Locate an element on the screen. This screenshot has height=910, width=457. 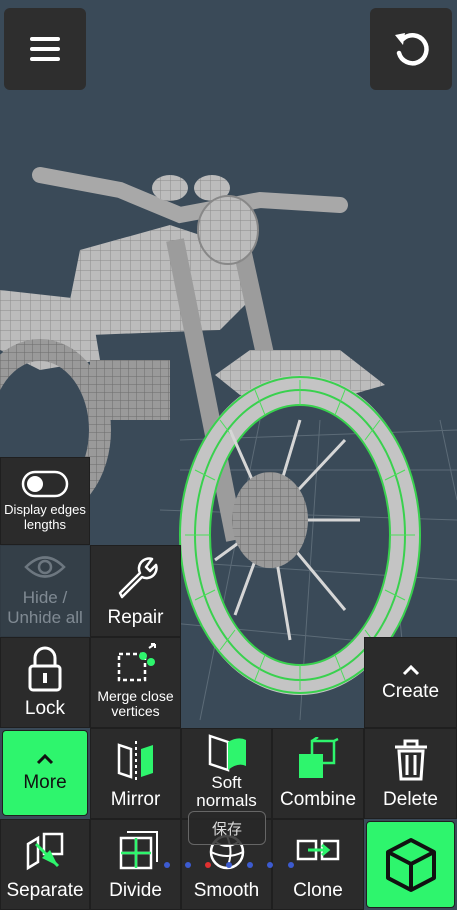
page-dot-active is located at coordinates (208, 865).